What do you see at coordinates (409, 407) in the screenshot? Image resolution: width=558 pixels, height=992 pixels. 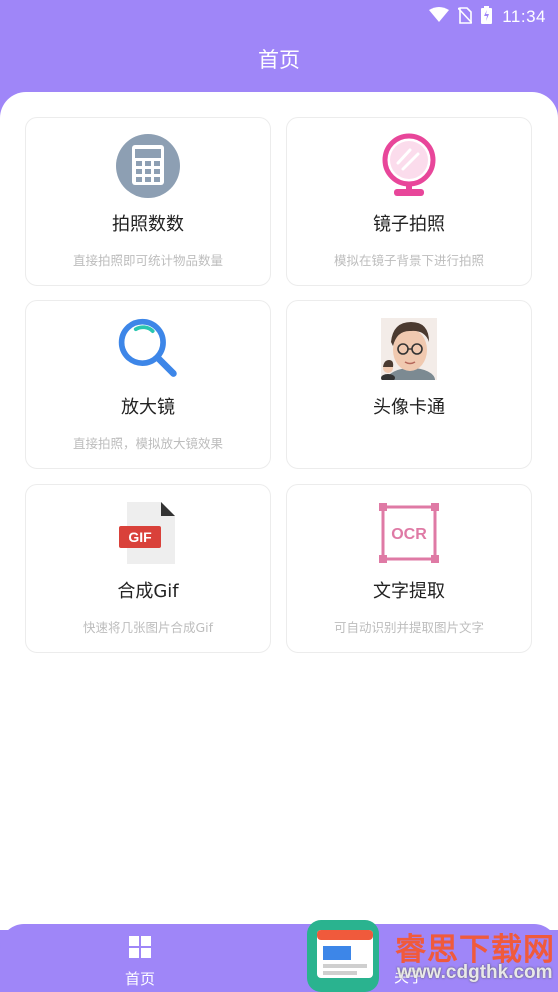 I see `card-title: 头像卡通` at bounding box center [409, 407].